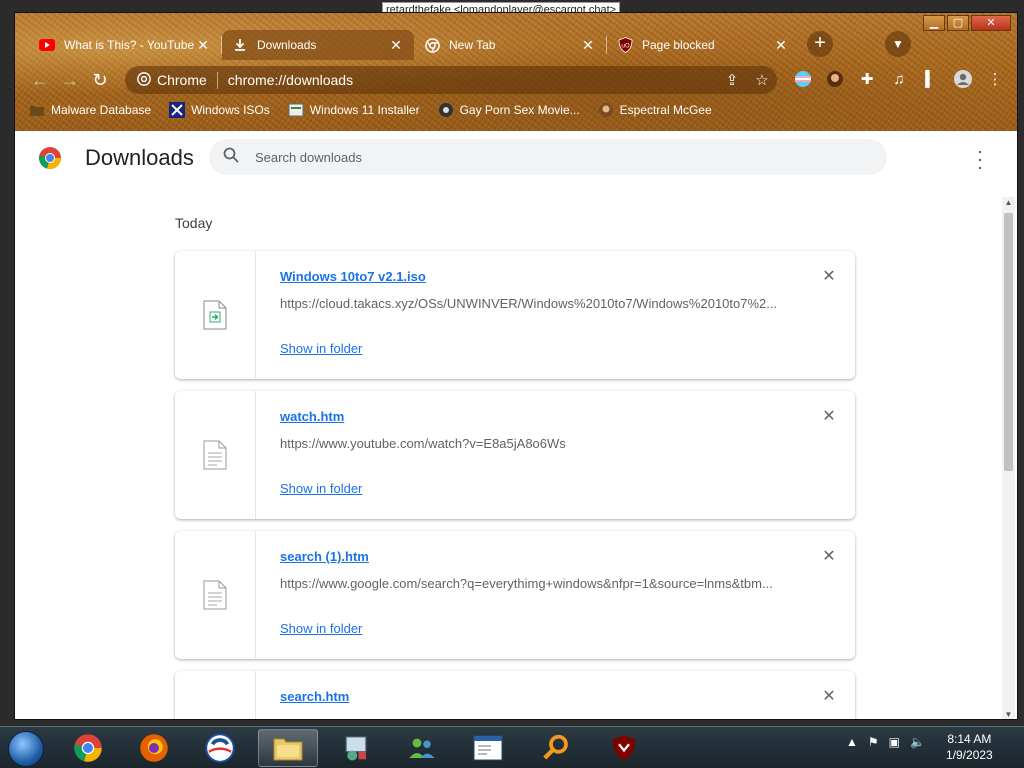  Describe the element at coordinates (995, 79) in the screenshot. I see `menu-kebab-icon: ⋮` at that location.